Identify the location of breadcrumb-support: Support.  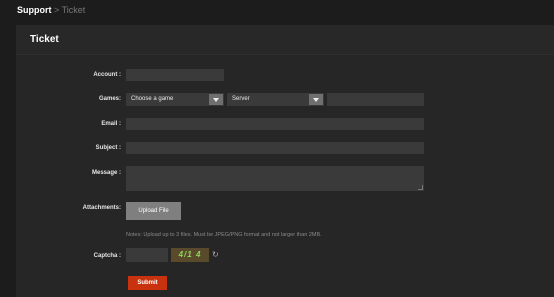
(34, 10).